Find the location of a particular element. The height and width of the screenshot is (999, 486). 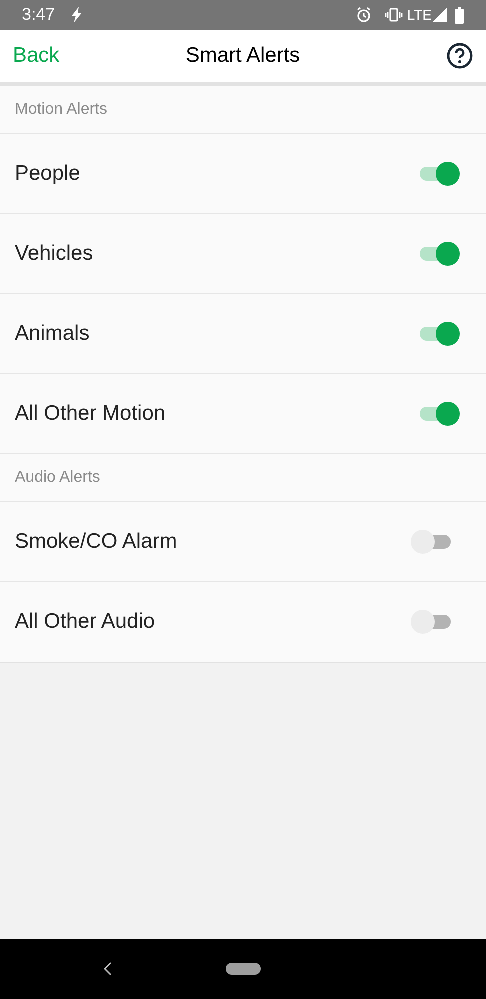

vibrate-icon is located at coordinates (394, 15).